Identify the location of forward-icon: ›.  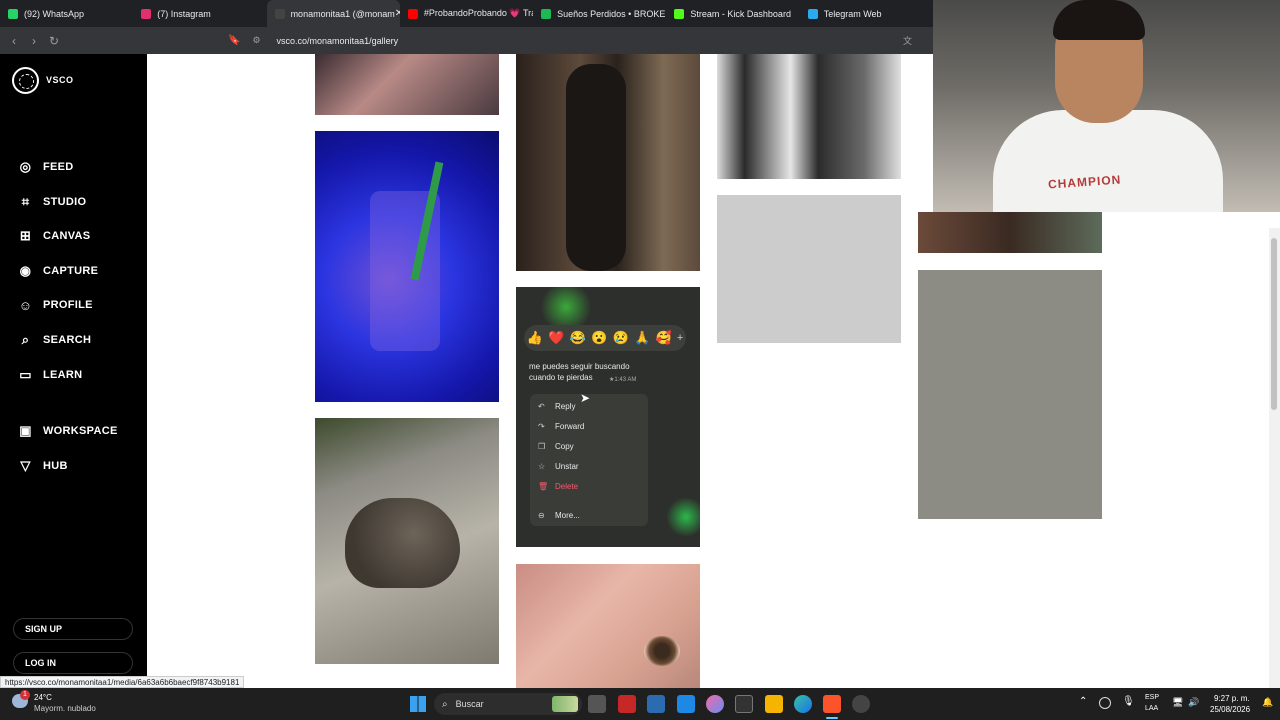
(34, 41).